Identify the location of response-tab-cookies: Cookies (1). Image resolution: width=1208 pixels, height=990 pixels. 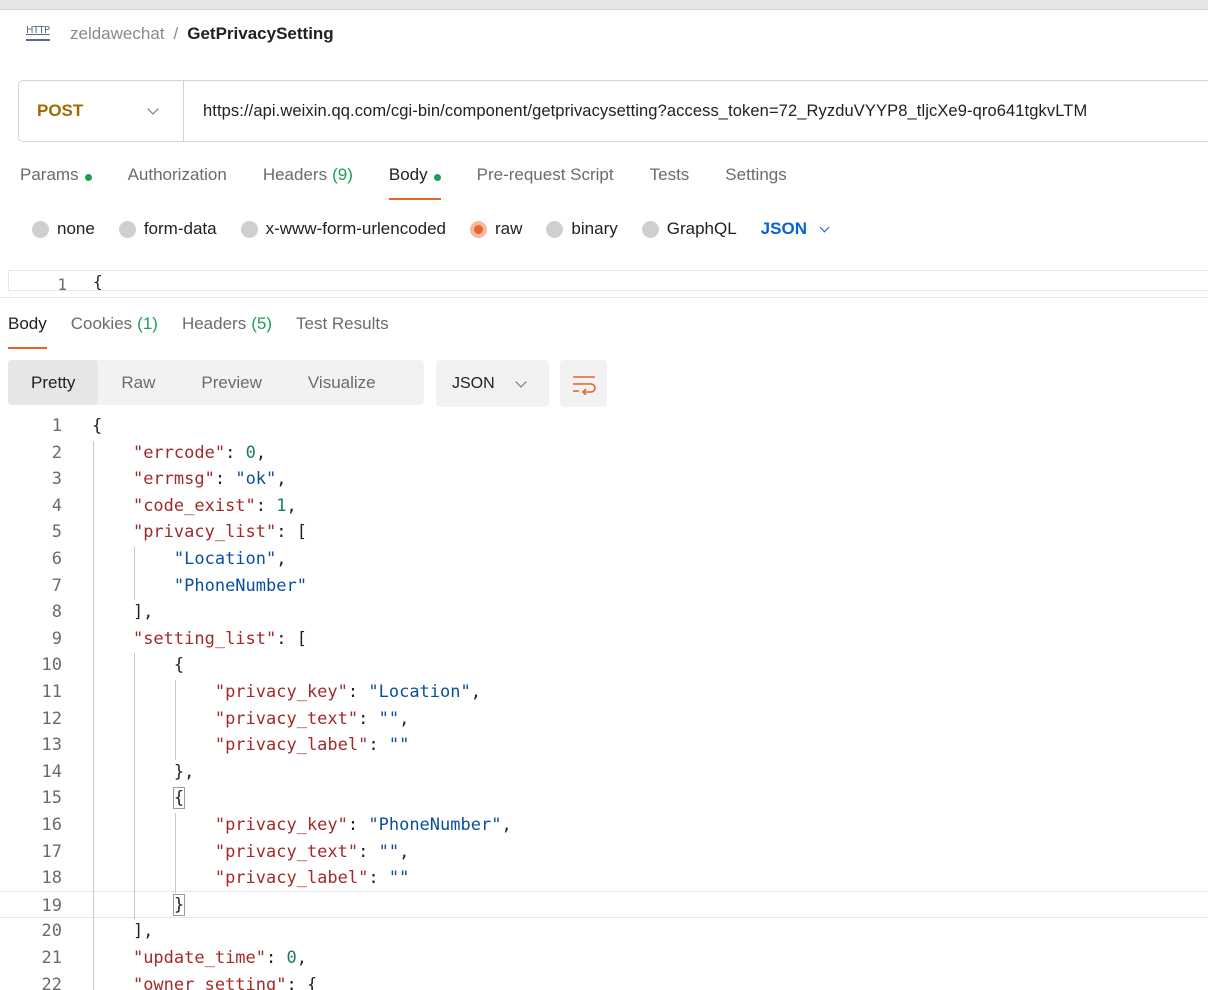
(114, 330).